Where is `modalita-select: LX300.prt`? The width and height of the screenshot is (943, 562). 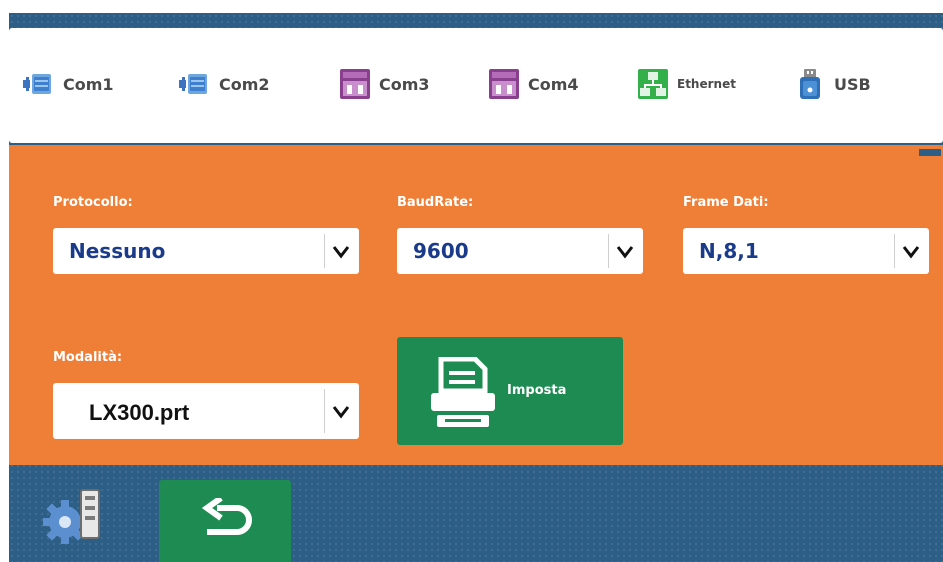 modalita-select: LX300.prt is located at coordinates (206, 411).